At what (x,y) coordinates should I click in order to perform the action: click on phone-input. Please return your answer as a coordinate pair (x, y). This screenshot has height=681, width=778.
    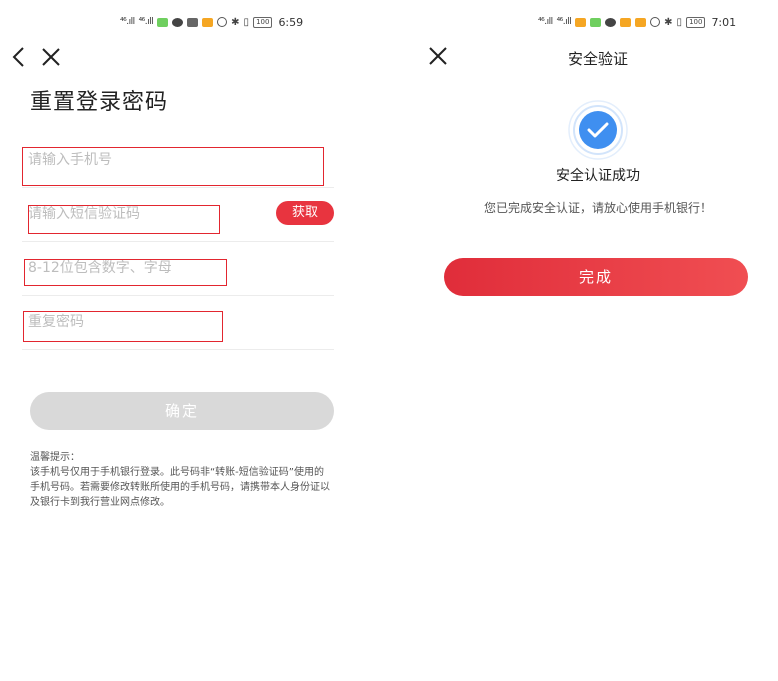
    Looking at the image, I should click on (178, 160).